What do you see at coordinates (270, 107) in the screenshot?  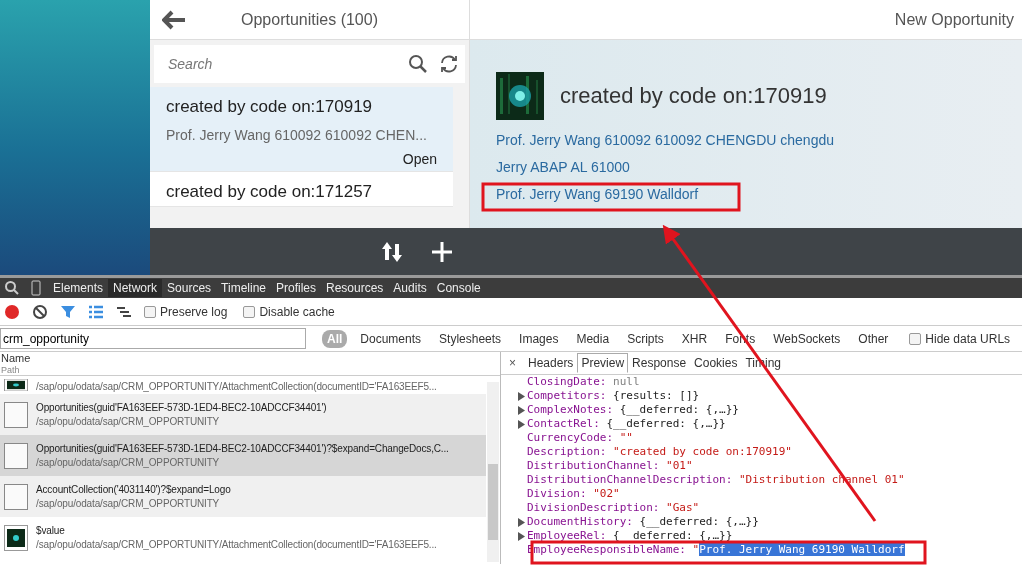 I see `item-title: created by code on:170919` at bounding box center [270, 107].